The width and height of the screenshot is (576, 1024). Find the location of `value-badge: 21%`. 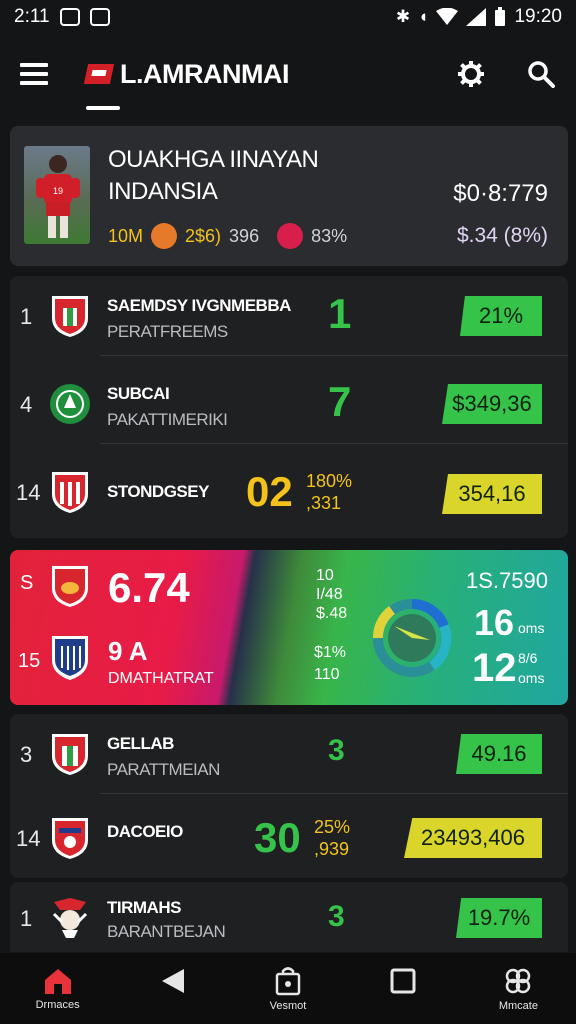

value-badge: 21% is located at coordinates (501, 316).